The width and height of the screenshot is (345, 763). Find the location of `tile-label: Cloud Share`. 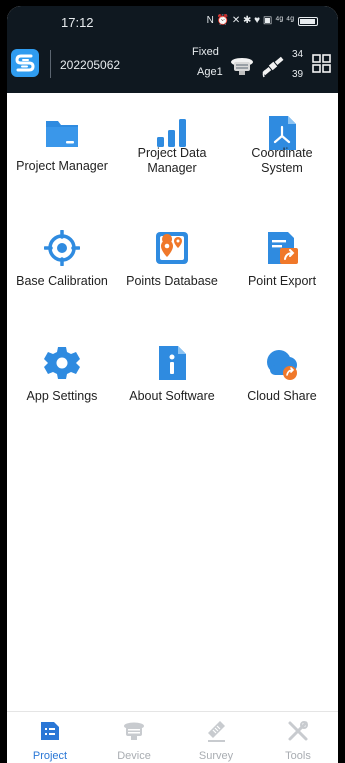

tile-label: Cloud Share is located at coordinates (282, 396).